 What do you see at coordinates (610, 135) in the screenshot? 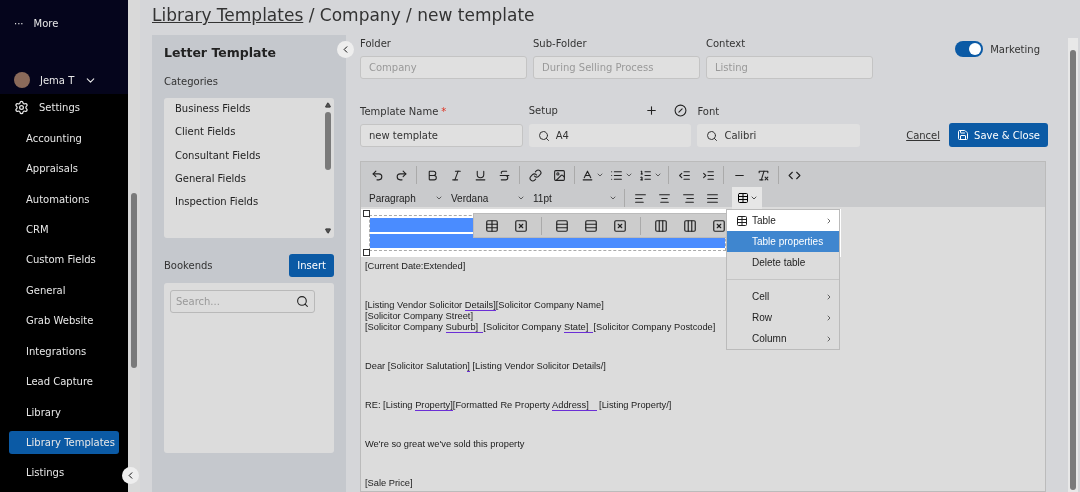
I see `setup-field: A4` at bounding box center [610, 135].